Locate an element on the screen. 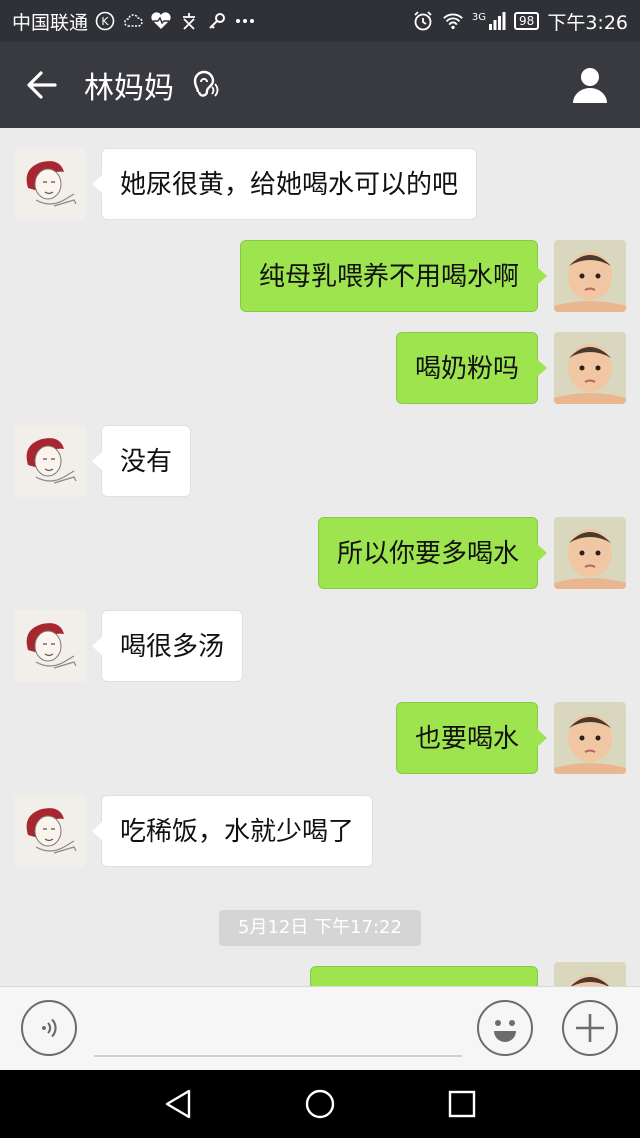 The image size is (640, 1138). chat-header: 林妈妈 is located at coordinates (320, 85).